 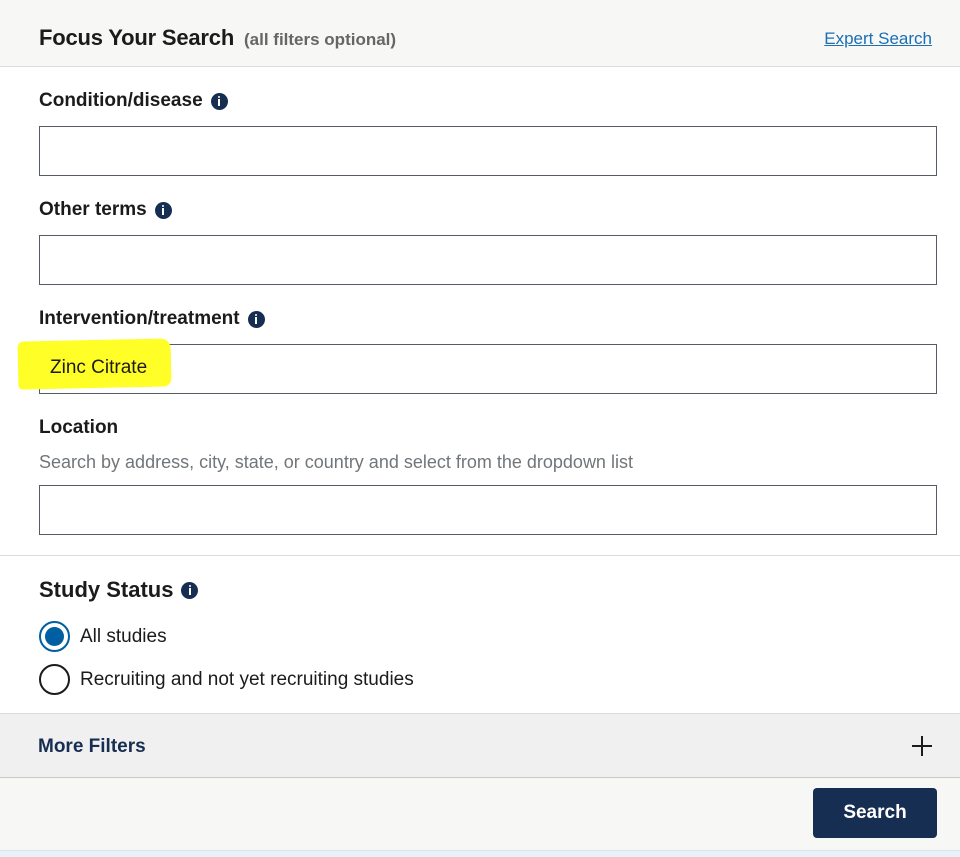 What do you see at coordinates (219, 101) in the screenshot?
I see `condition-info-icon` at bounding box center [219, 101].